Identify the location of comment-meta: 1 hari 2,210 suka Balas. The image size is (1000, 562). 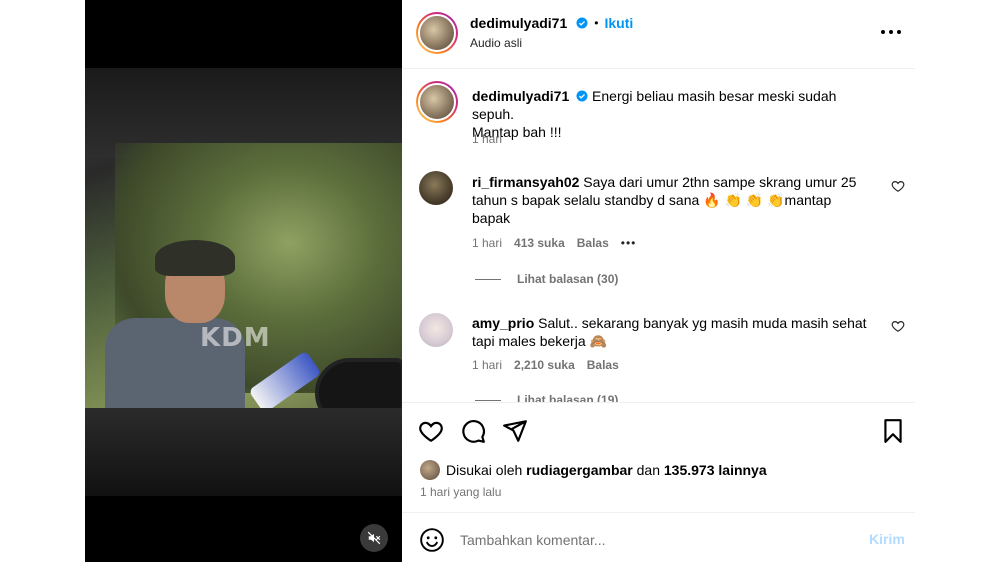
(545, 365).